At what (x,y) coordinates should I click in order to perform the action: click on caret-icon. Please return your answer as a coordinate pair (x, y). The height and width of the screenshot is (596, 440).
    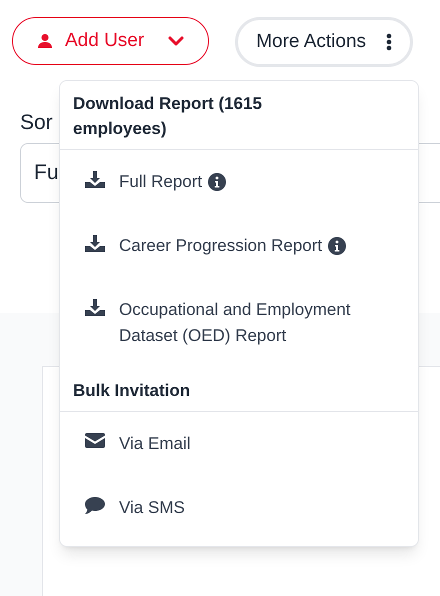
    Looking at the image, I should click on (176, 41).